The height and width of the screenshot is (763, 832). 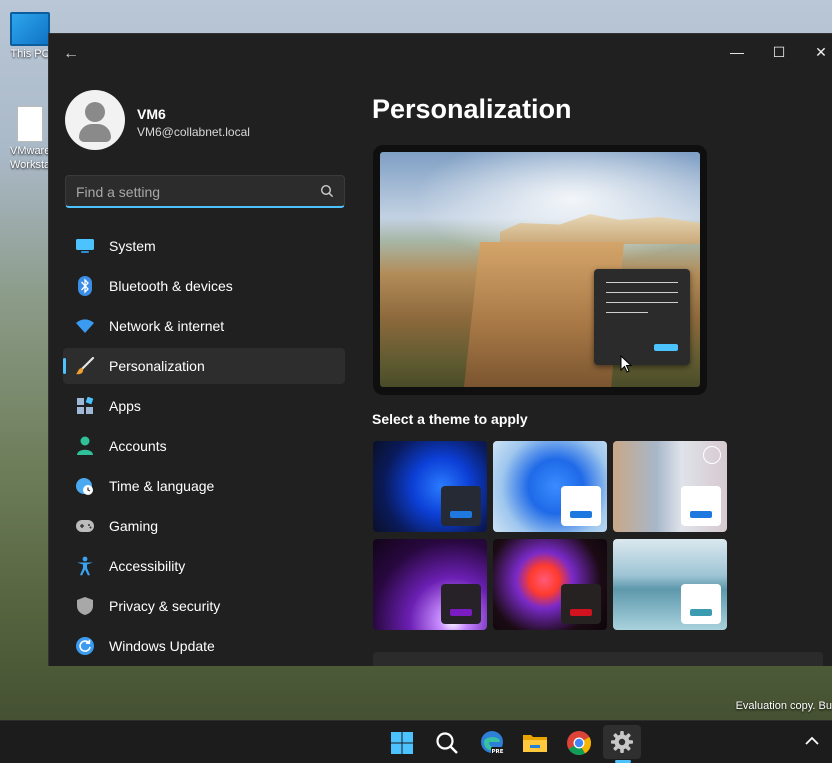 What do you see at coordinates (204, 566) in the screenshot?
I see `sidebar-item-accessibility: Accessibility` at bounding box center [204, 566].